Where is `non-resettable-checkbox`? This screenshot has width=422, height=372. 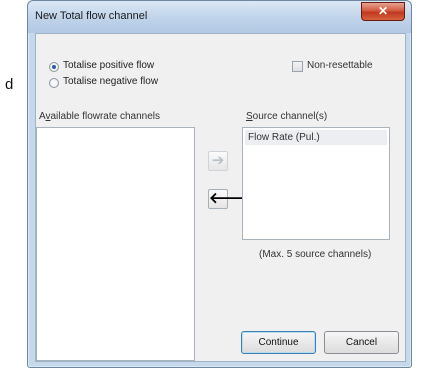
non-resettable-checkbox is located at coordinates (297, 66).